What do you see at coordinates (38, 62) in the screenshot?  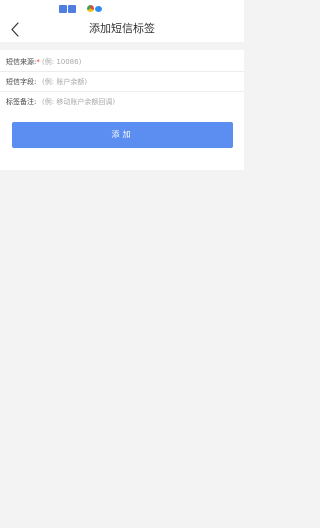 I see `required-mark: *` at bounding box center [38, 62].